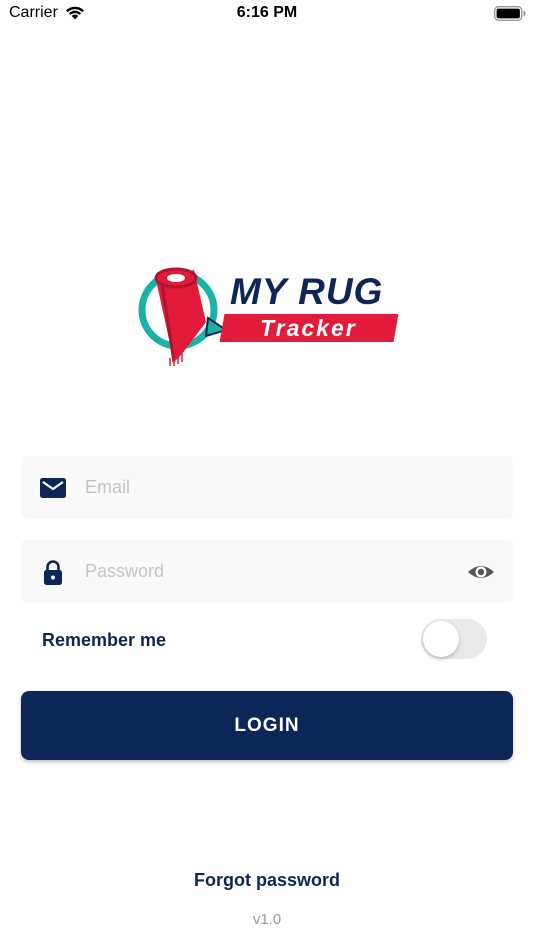  Describe the element at coordinates (53, 572) in the screenshot. I see `lock-icon` at that location.